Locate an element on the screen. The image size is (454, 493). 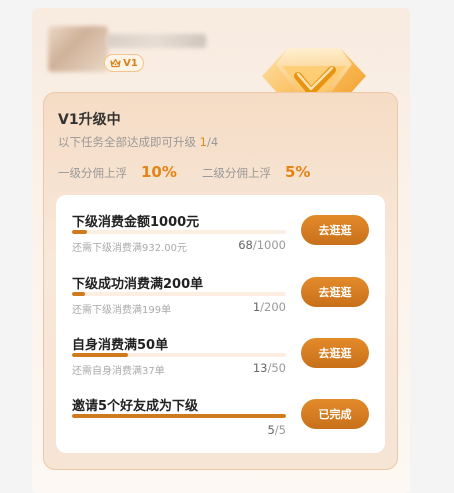
task-count: 68/1000 is located at coordinates (262, 245).